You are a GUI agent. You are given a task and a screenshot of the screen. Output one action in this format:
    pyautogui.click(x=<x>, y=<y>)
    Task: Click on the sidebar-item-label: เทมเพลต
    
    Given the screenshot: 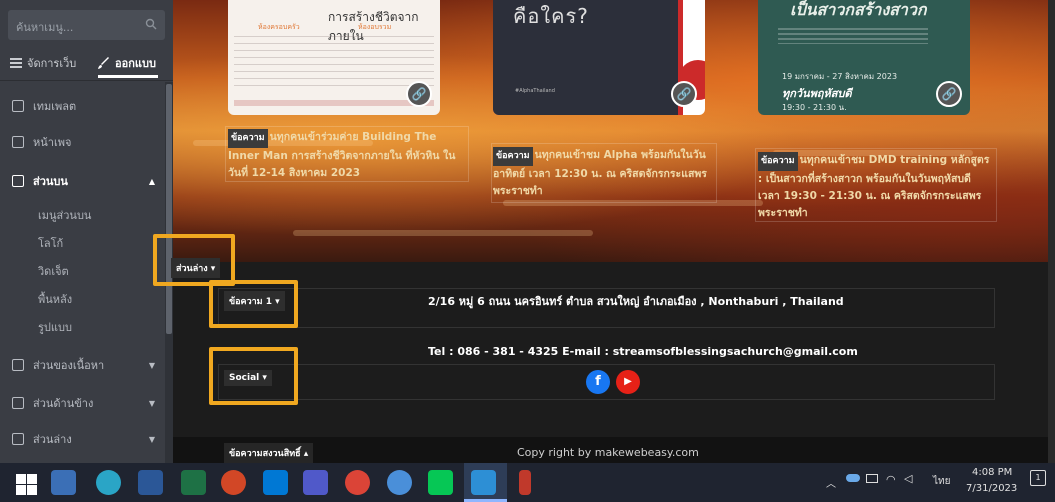 What is the action you would take?
    pyautogui.click(x=55, y=106)
    